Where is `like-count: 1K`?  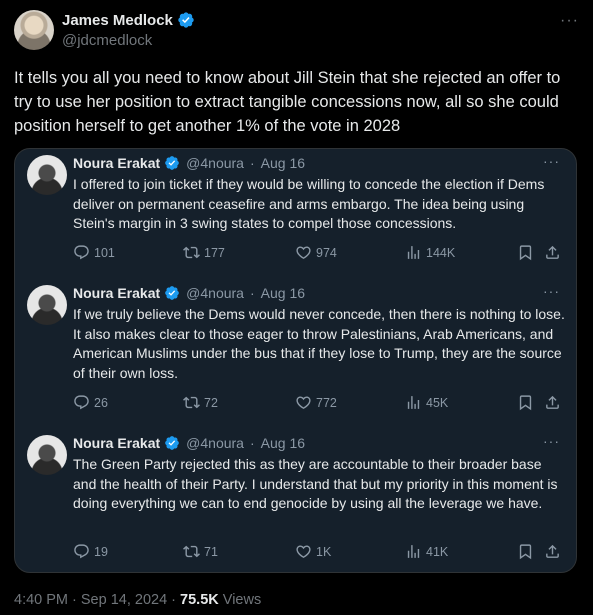
like-count: 1K is located at coordinates (324, 551).